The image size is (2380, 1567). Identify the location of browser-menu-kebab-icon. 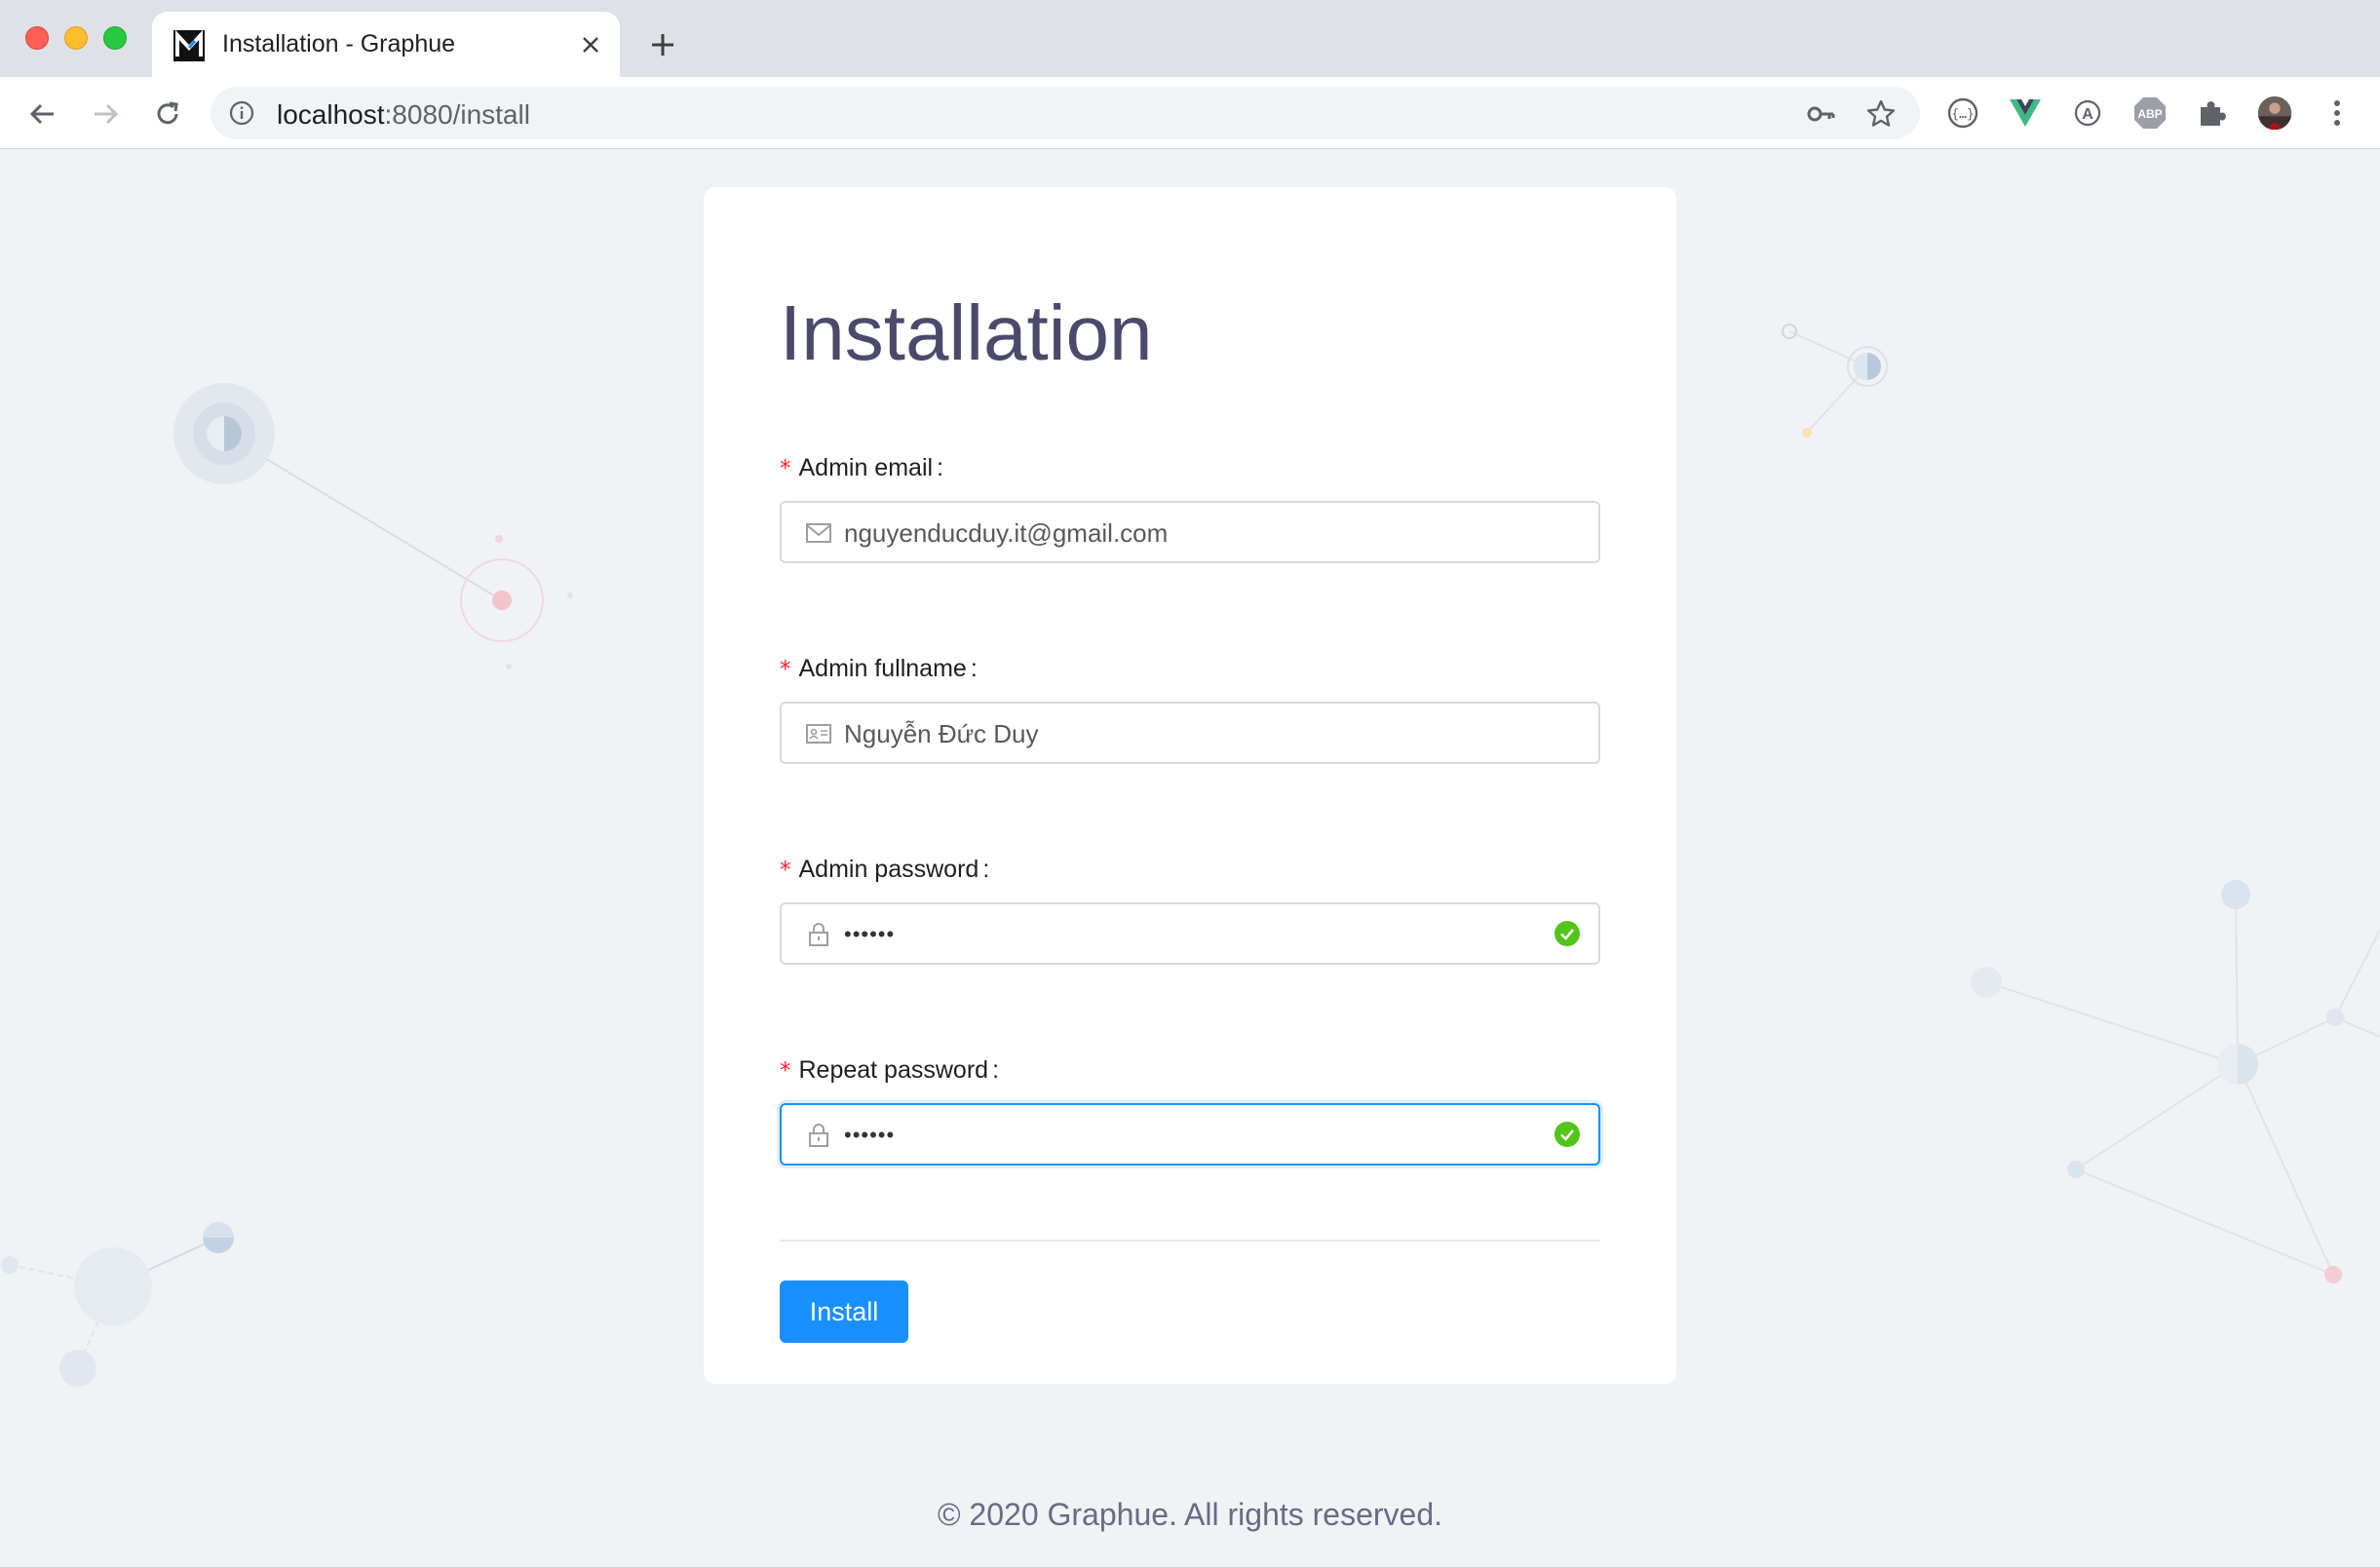
(2337, 113).